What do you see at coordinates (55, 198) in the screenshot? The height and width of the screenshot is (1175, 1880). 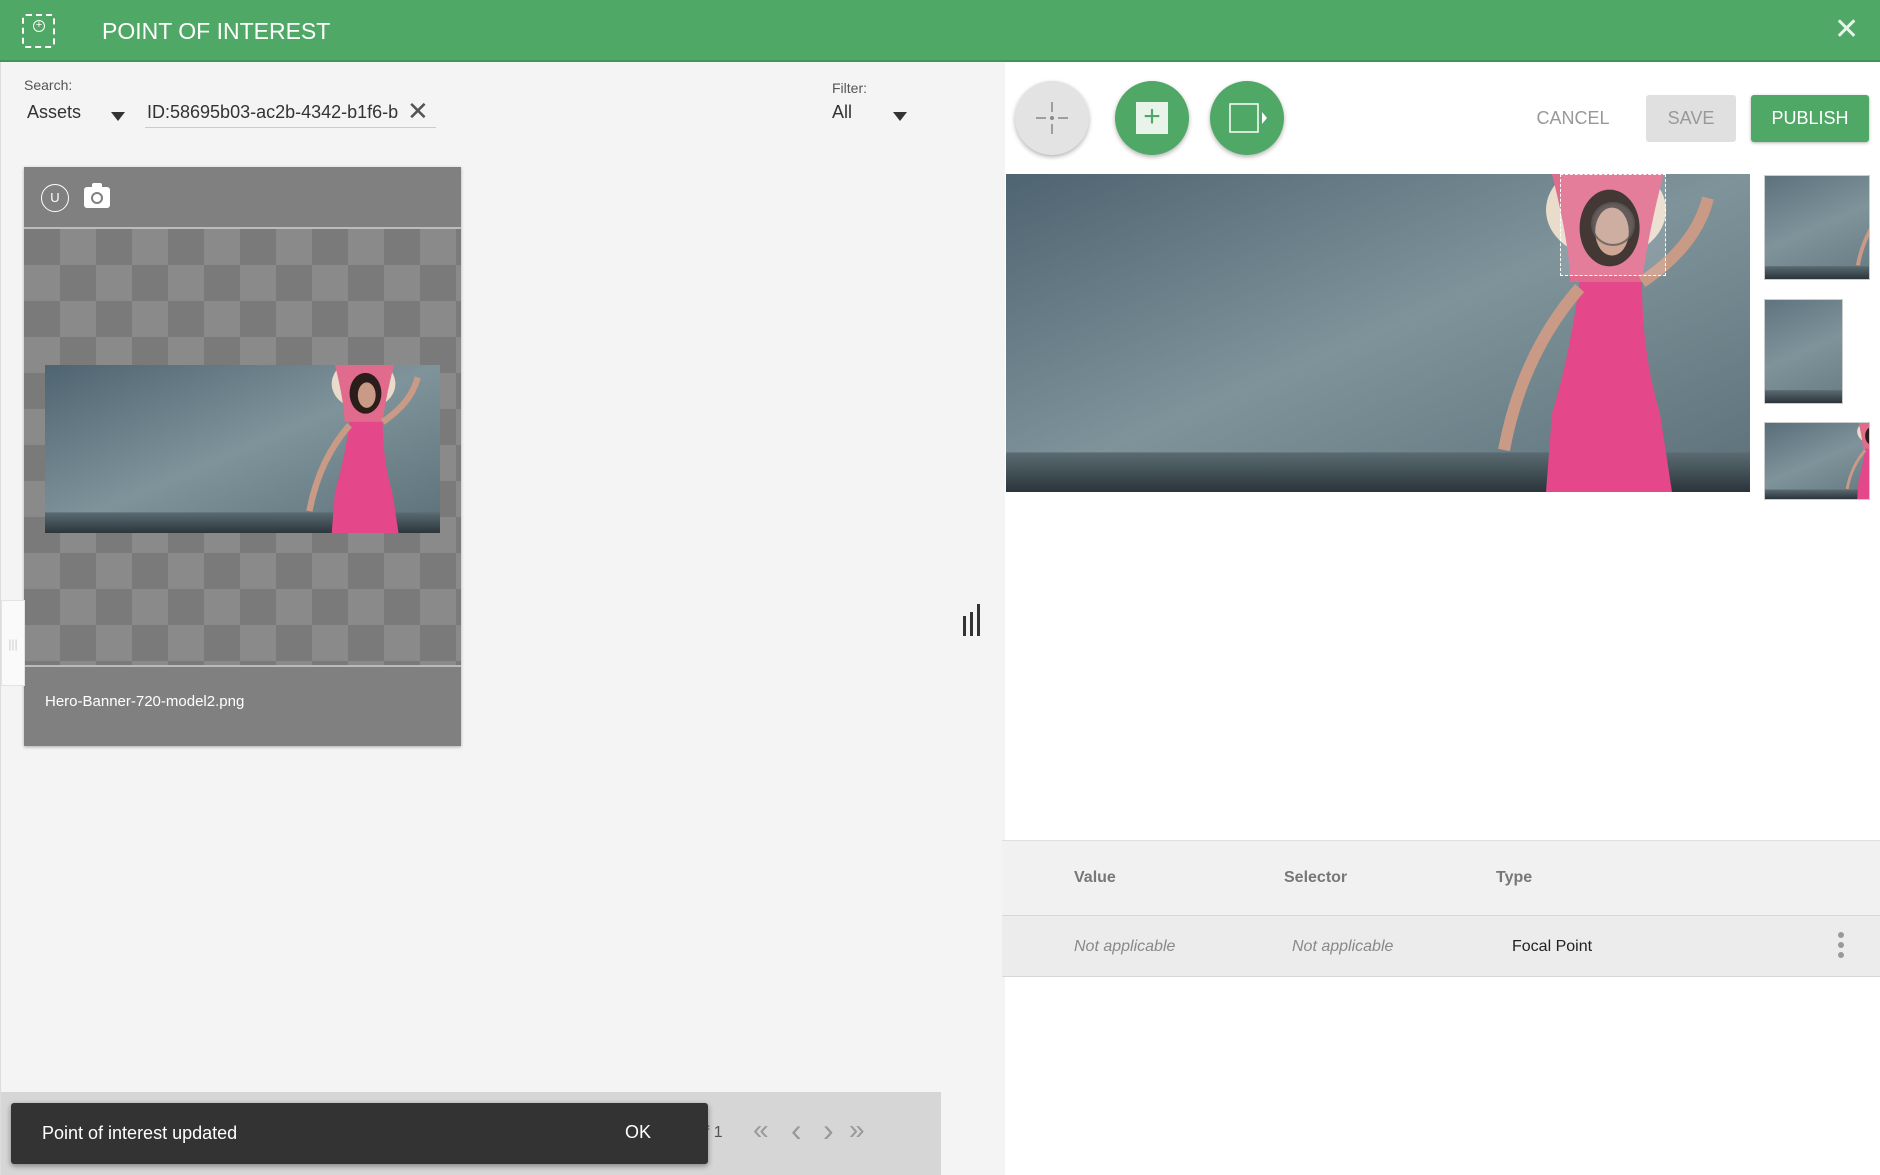 I see `badge-u: U` at bounding box center [55, 198].